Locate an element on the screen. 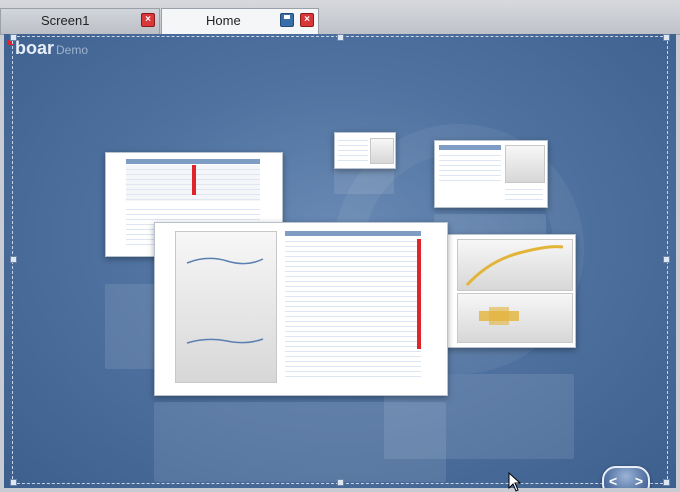 The height and width of the screenshot is (492, 680). tab-bar: Screen1 × Home × is located at coordinates (340, 17).